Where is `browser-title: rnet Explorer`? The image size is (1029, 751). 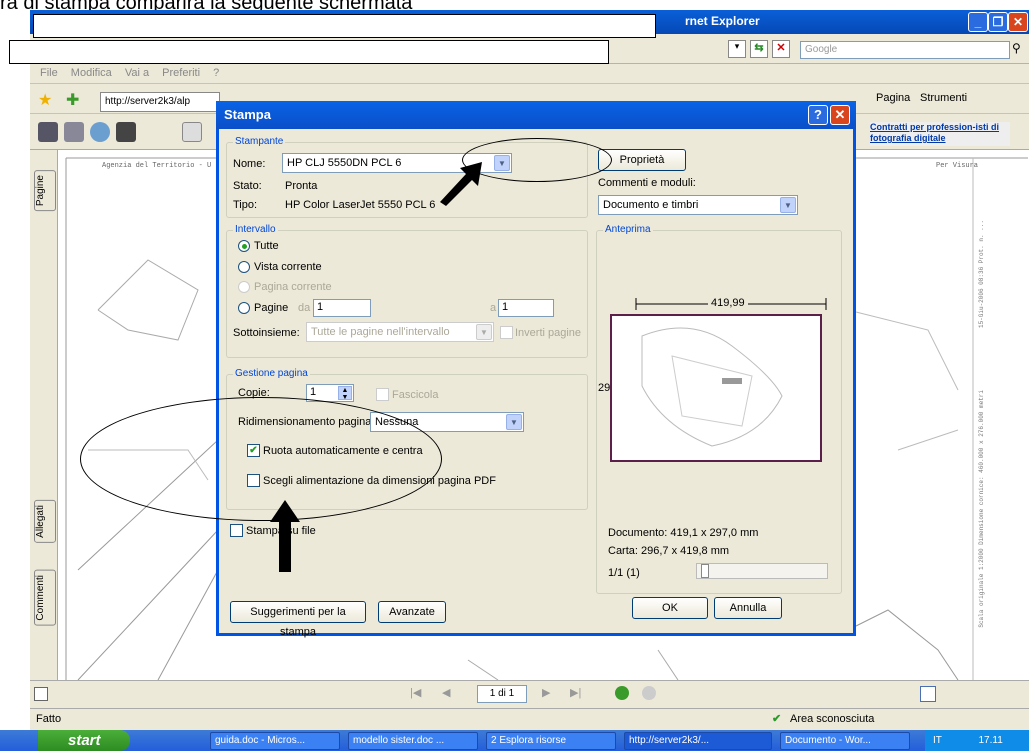
browser-title: rnet Explorer is located at coordinates (722, 21).